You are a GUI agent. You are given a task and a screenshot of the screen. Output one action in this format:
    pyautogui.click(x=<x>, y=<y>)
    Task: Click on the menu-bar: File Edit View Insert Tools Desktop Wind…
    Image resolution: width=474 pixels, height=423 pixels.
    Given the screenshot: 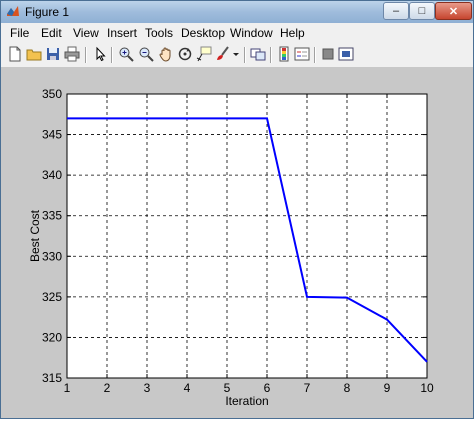 What is the action you would take?
    pyautogui.click(x=237, y=33)
    